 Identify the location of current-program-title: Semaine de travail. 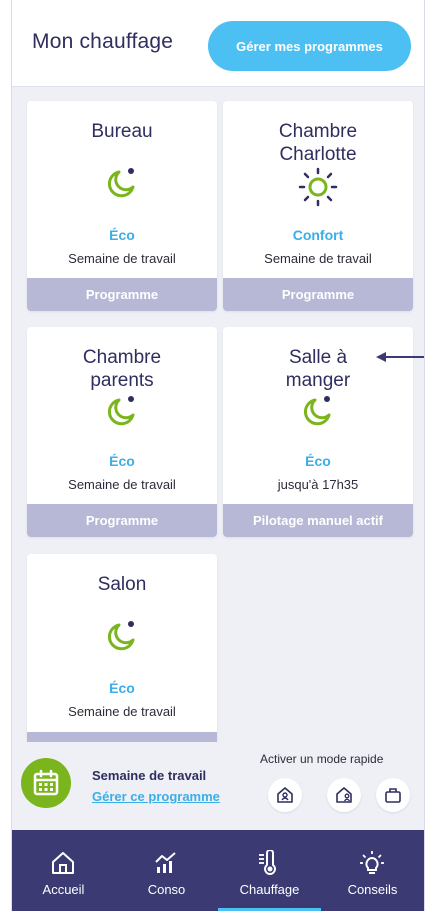
(149, 775).